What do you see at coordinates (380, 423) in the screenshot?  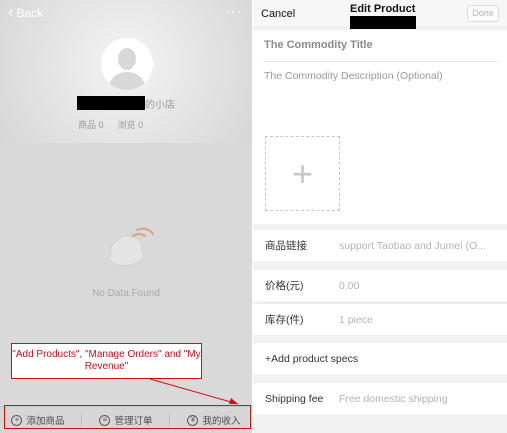 I see `bottom-spacer` at bounding box center [380, 423].